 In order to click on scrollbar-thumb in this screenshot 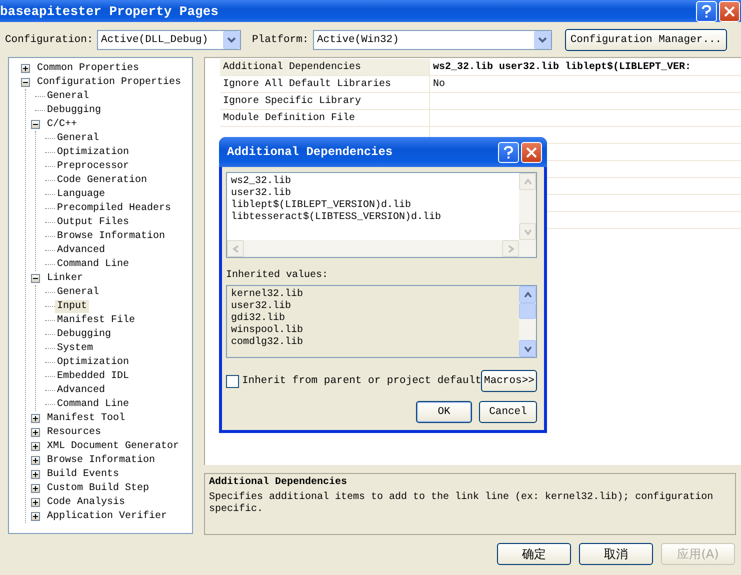, I will do `click(527, 311)`.